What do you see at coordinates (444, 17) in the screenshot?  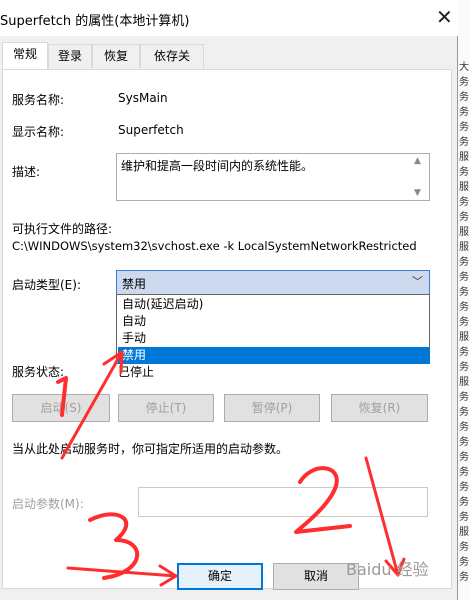 I see `close-icon: ✕` at bounding box center [444, 17].